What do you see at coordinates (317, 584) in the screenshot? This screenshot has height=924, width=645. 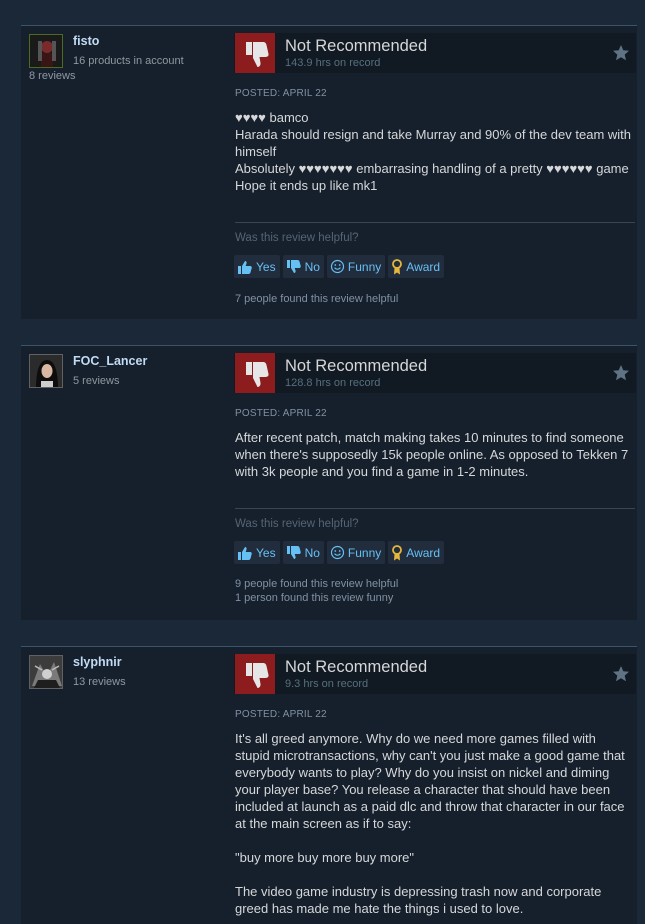 I see `found-helpful-text: 9 people found this review helpful` at bounding box center [317, 584].